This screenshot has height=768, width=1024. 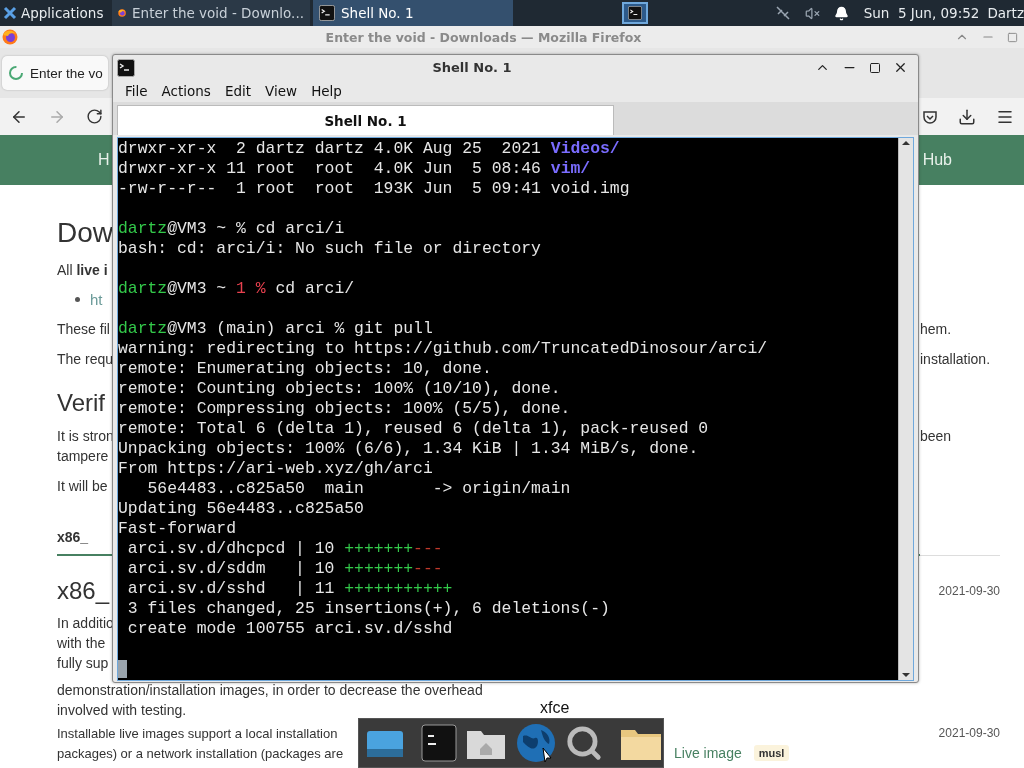 What do you see at coordinates (83, 456) in the screenshot?
I see `paragraph-text: tampere` at bounding box center [83, 456].